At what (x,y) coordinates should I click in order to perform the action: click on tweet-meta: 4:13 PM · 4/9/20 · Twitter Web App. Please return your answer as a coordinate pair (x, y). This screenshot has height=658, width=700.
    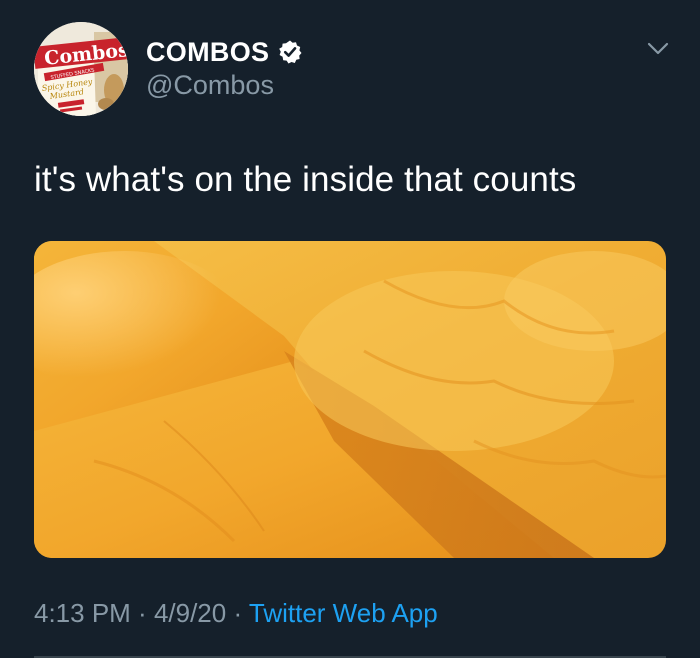
    Looking at the image, I should click on (236, 613).